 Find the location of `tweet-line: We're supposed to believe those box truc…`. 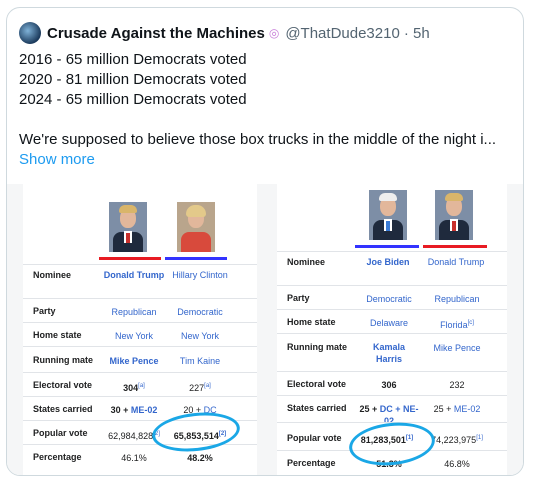

tweet-line: We're supposed to believe those box truc… is located at coordinates (258, 139).